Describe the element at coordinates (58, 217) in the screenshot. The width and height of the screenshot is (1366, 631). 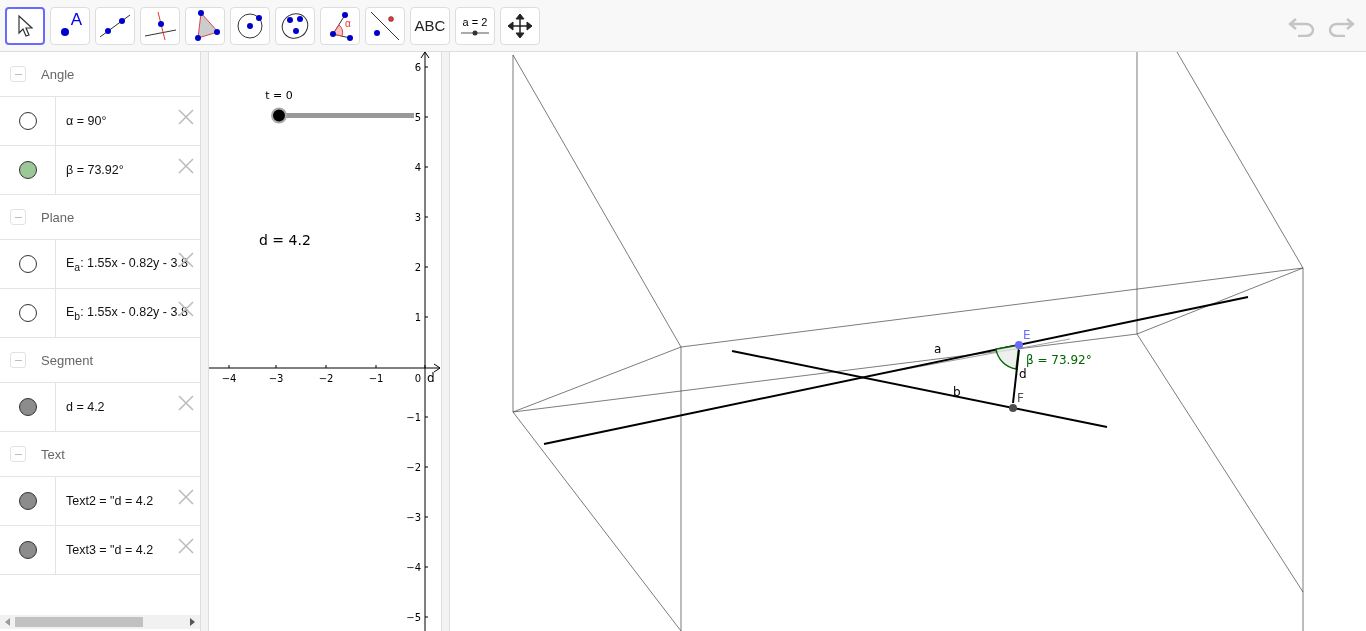
I see `group-title: Plane` at that location.